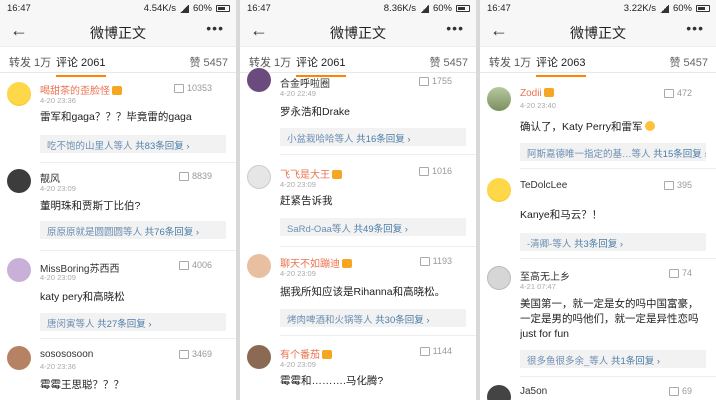 The width and height of the screenshot is (716, 400). Describe the element at coordinates (677, 154) in the screenshot. I see `reply-count: 共15条回复` at that location.